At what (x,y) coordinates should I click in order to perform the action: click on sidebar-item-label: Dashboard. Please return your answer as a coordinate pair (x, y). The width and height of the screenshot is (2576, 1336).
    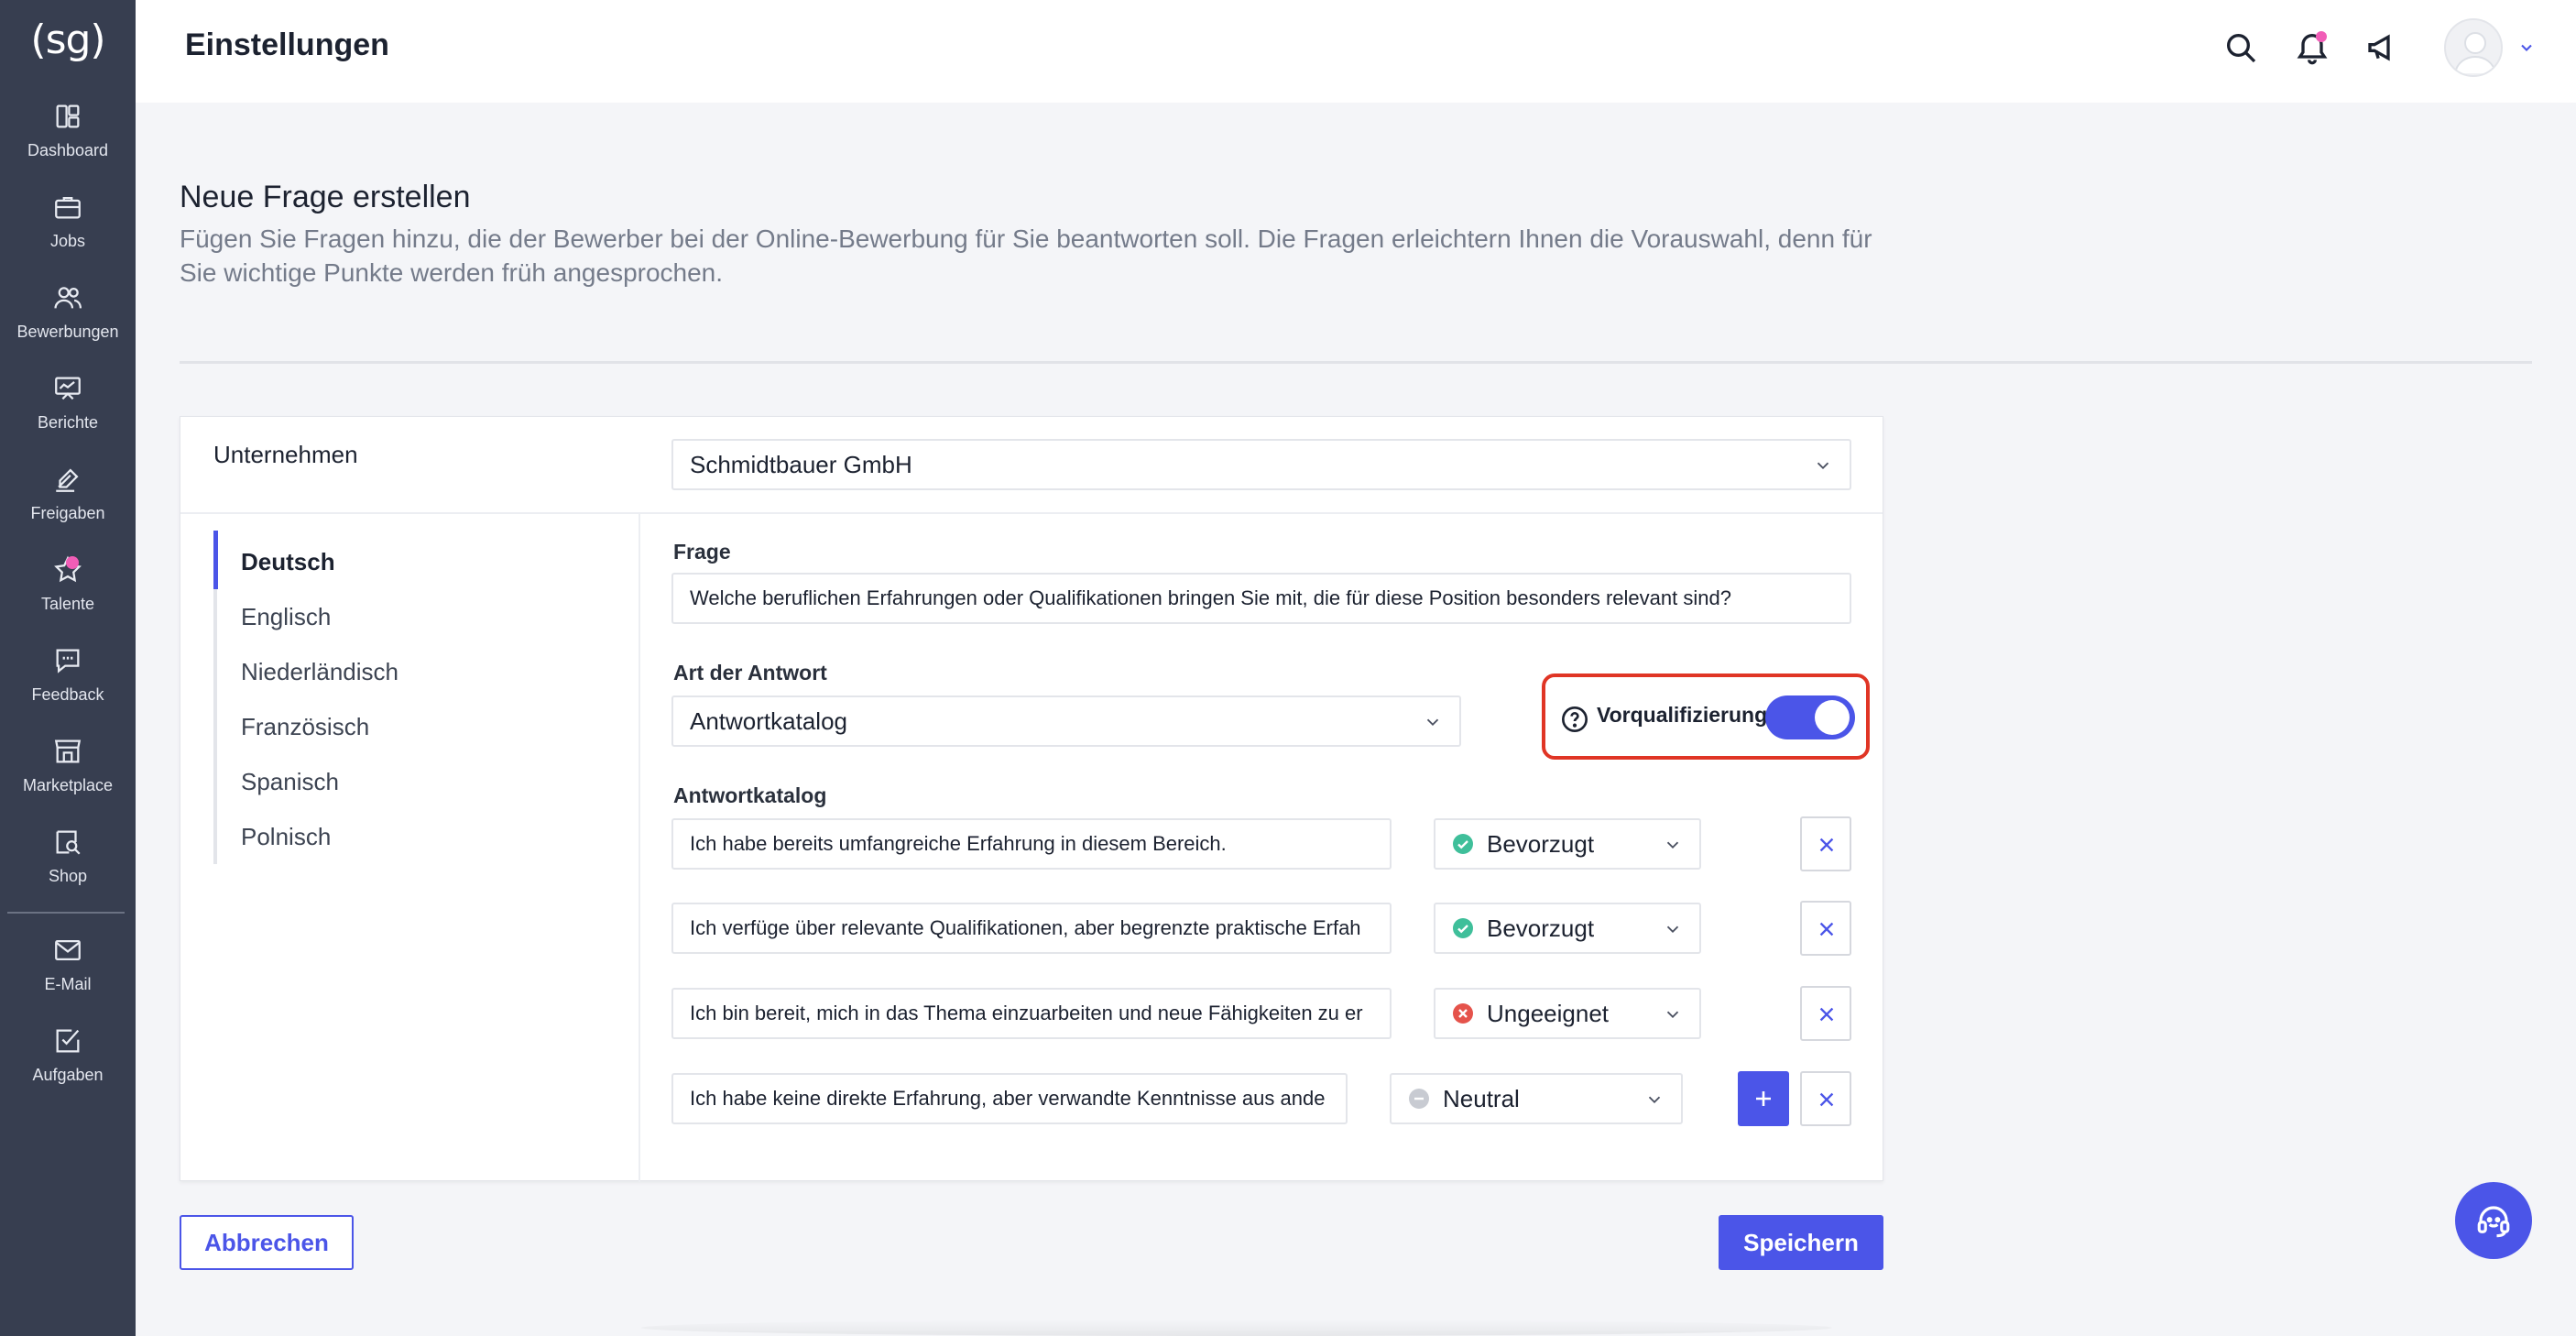
    Looking at the image, I should click on (68, 150).